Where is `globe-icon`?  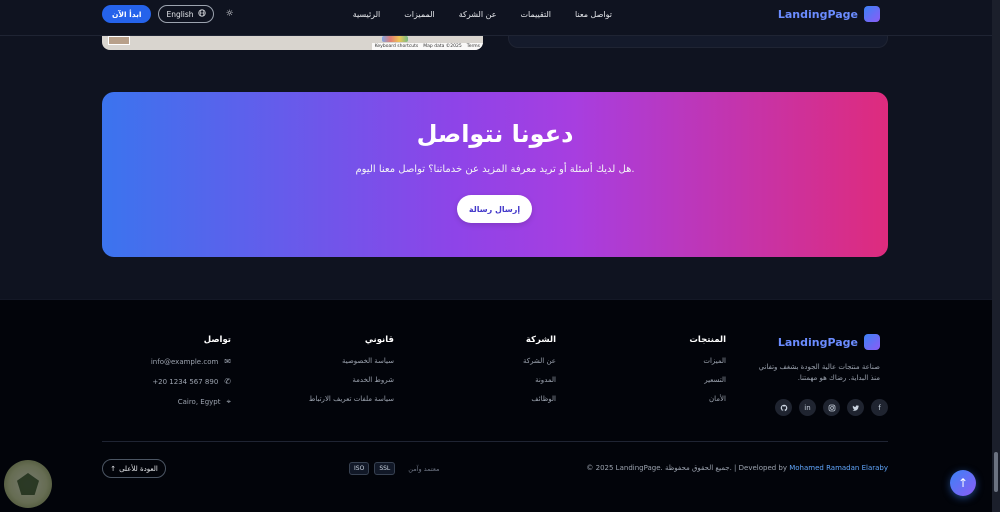 globe-icon is located at coordinates (201, 14).